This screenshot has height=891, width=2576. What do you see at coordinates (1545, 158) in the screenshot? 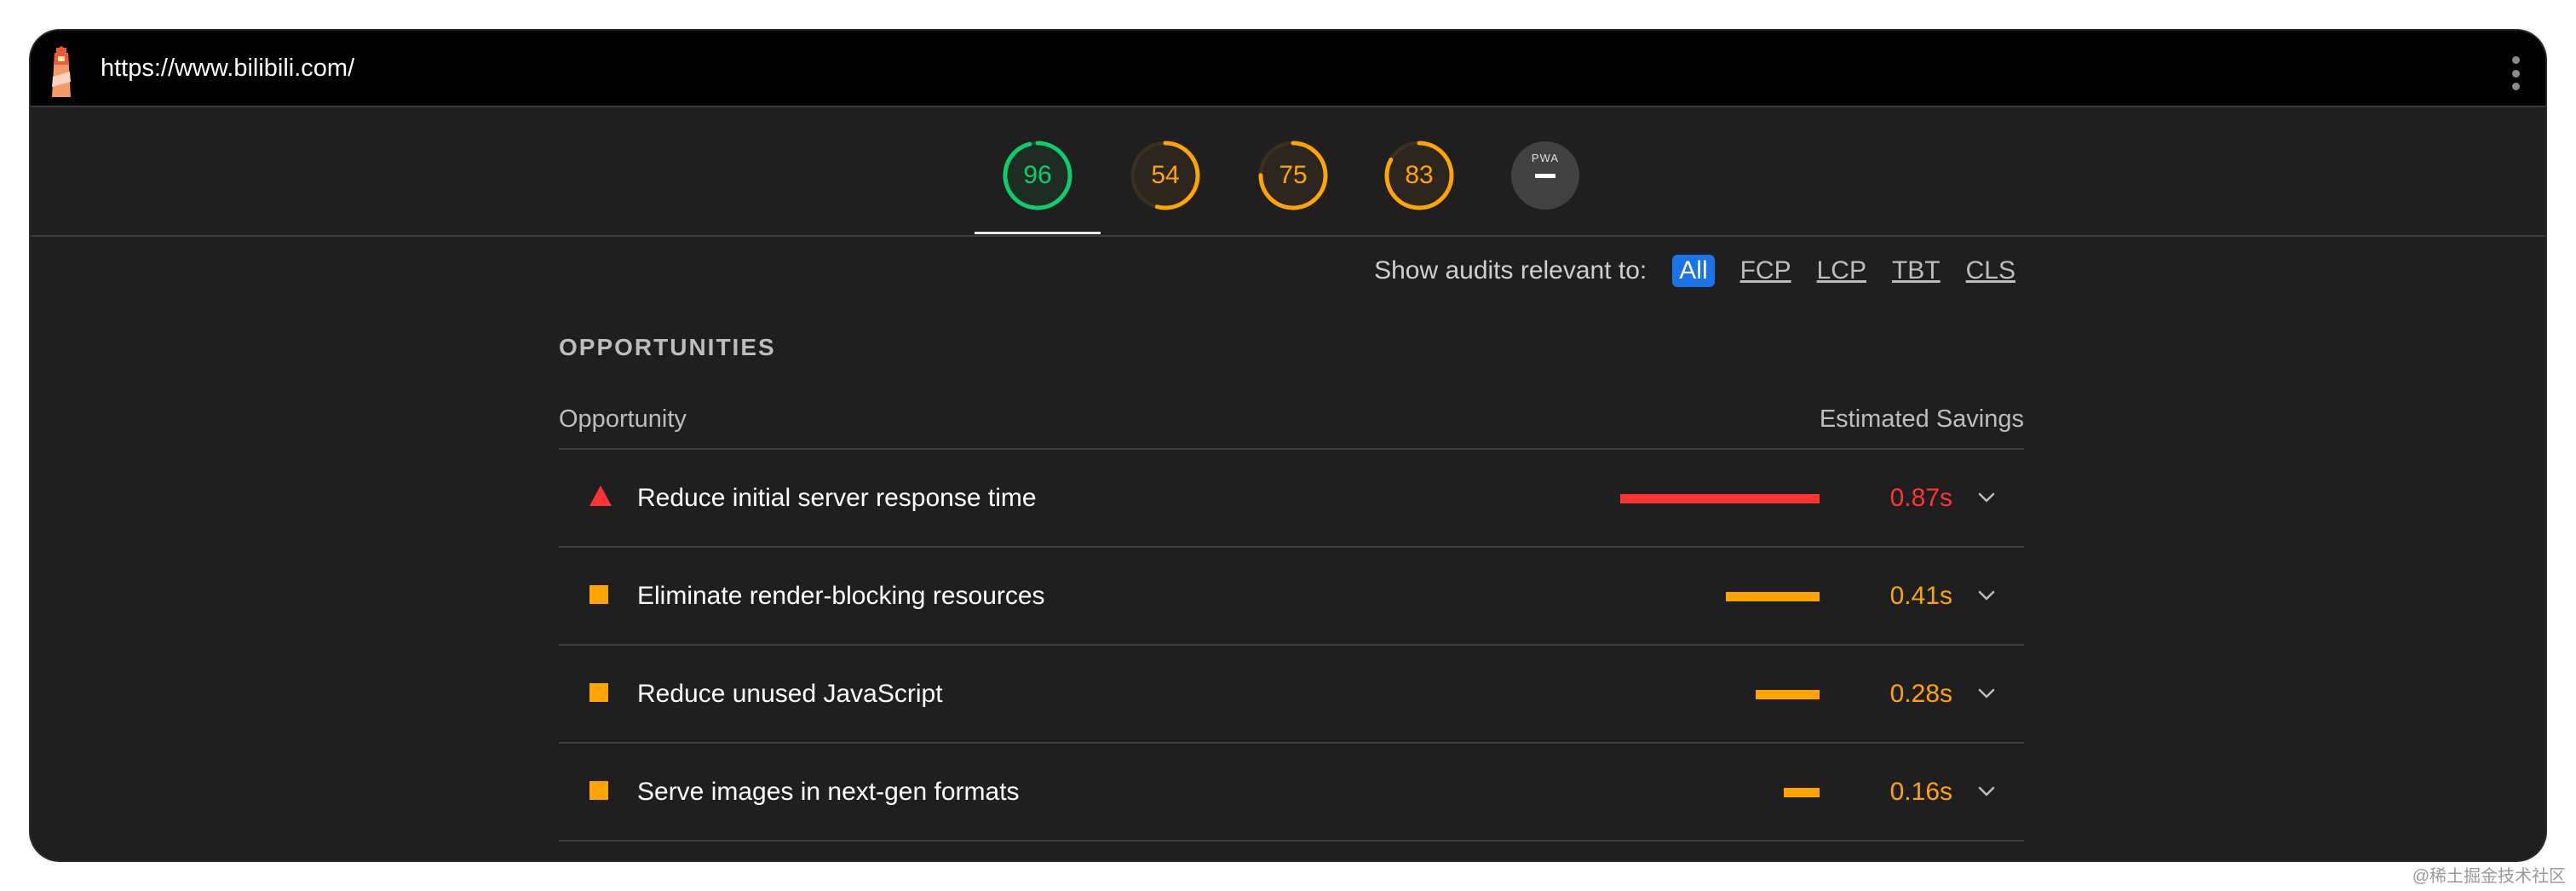
I see `pwa-badge-label: PWA` at bounding box center [1545, 158].